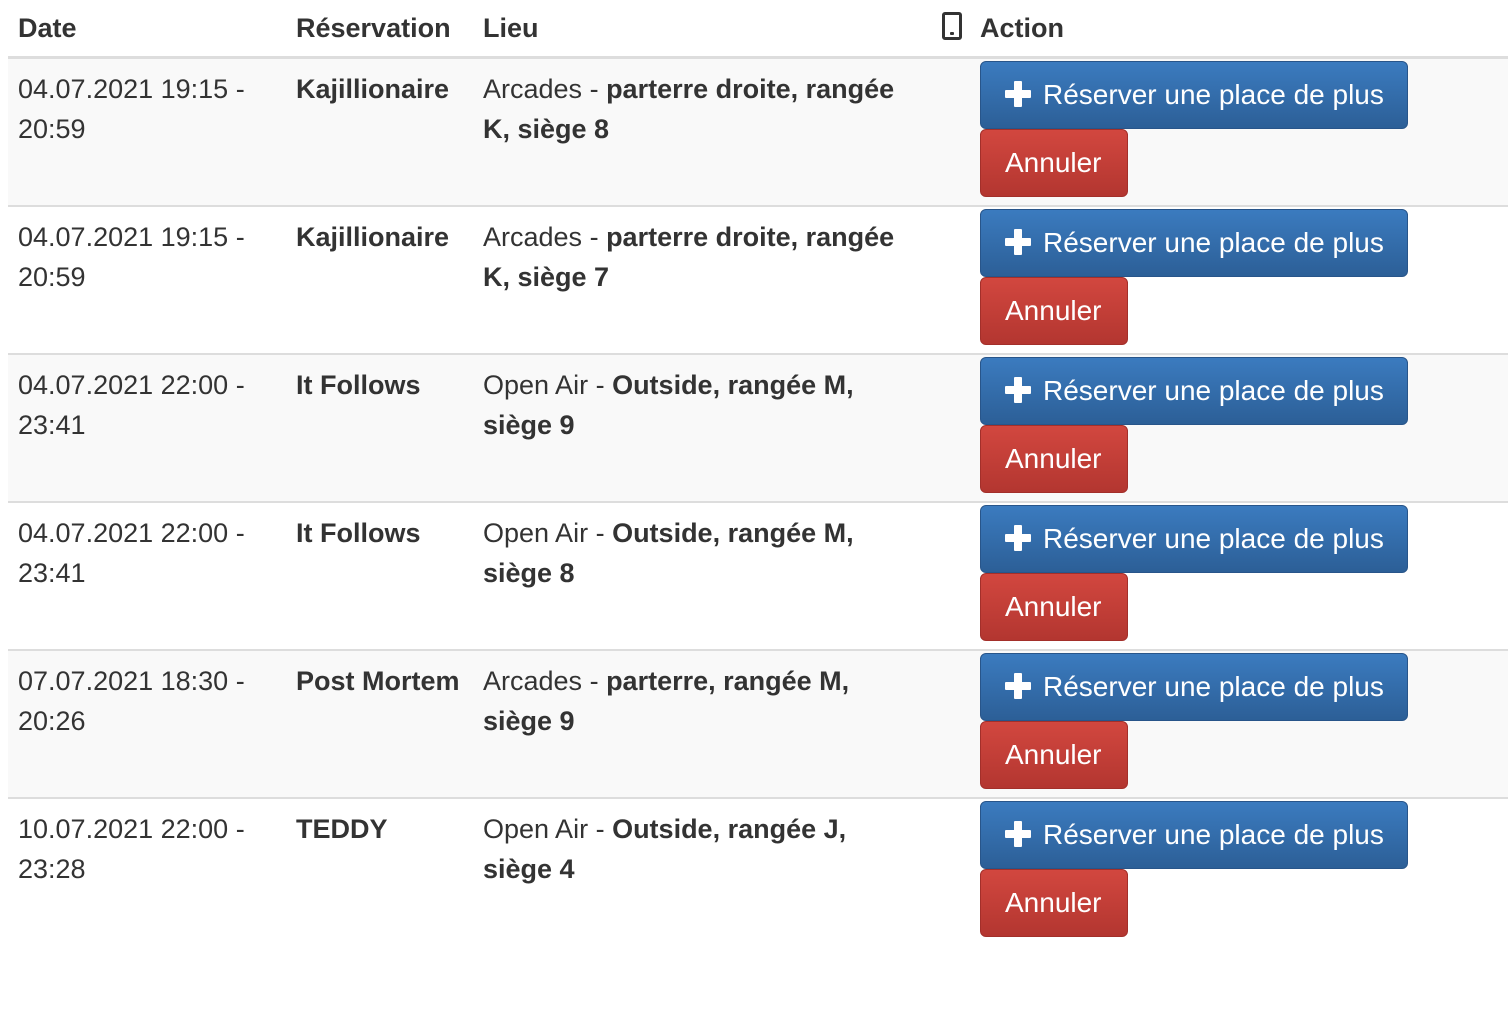 The height and width of the screenshot is (1030, 1508). Describe the element at coordinates (147, 723) in the screenshot. I see `date-cell: 07.07.2021 18:30 - 20:26` at that location.